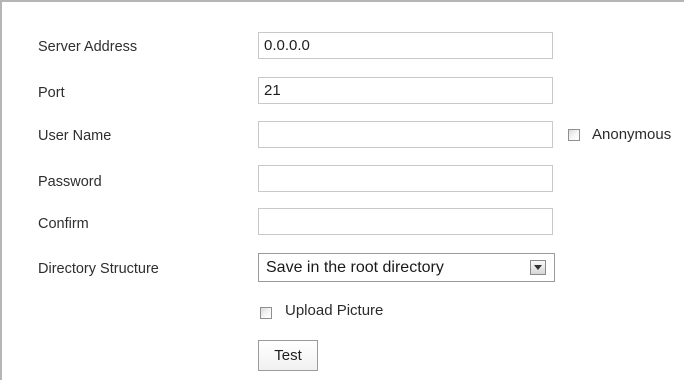  What do you see at coordinates (98, 269) in the screenshot?
I see `directory-structure-label: Directory Structure` at bounding box center [98, 269].